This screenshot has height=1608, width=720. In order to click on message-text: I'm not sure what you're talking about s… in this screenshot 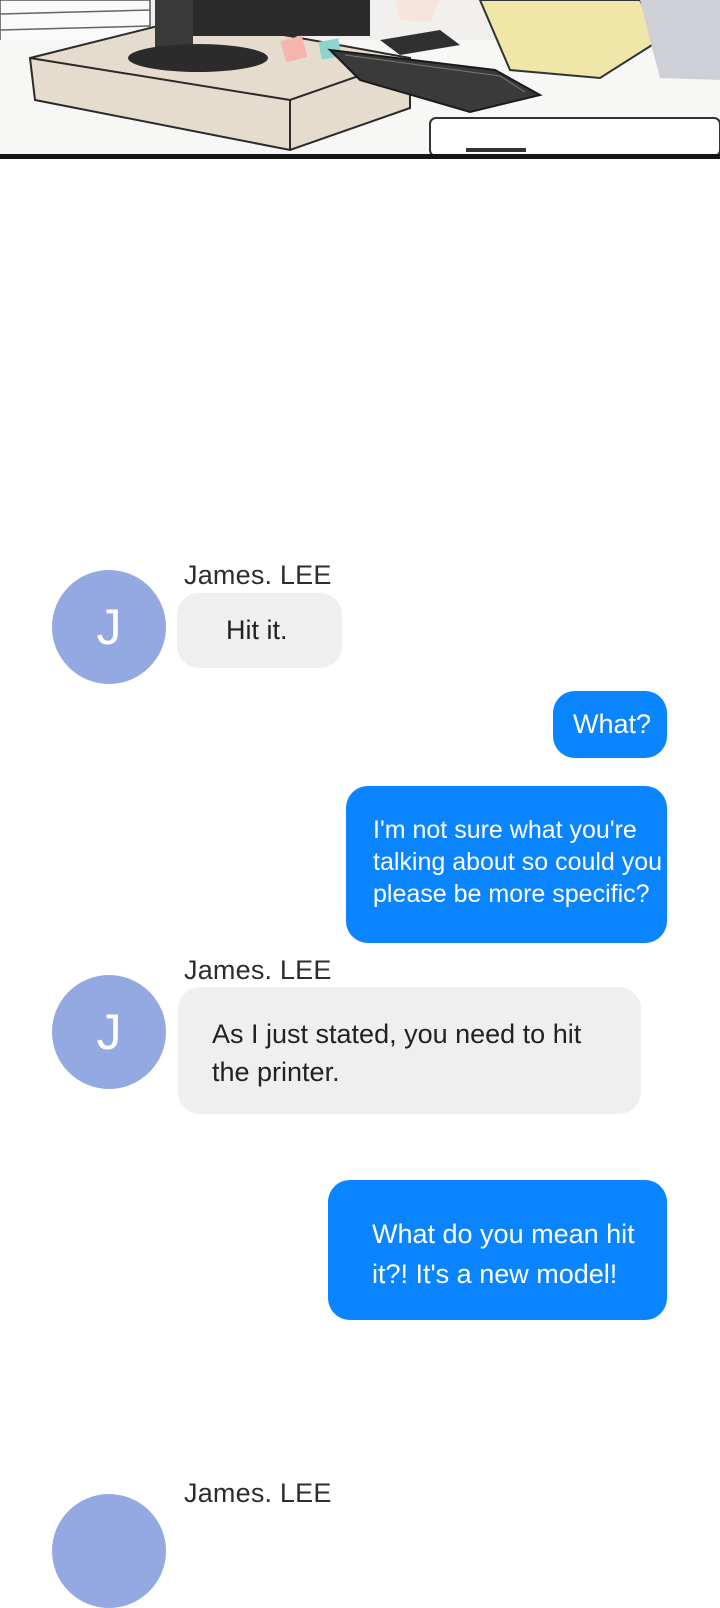, I will do `click(518, 862)`.